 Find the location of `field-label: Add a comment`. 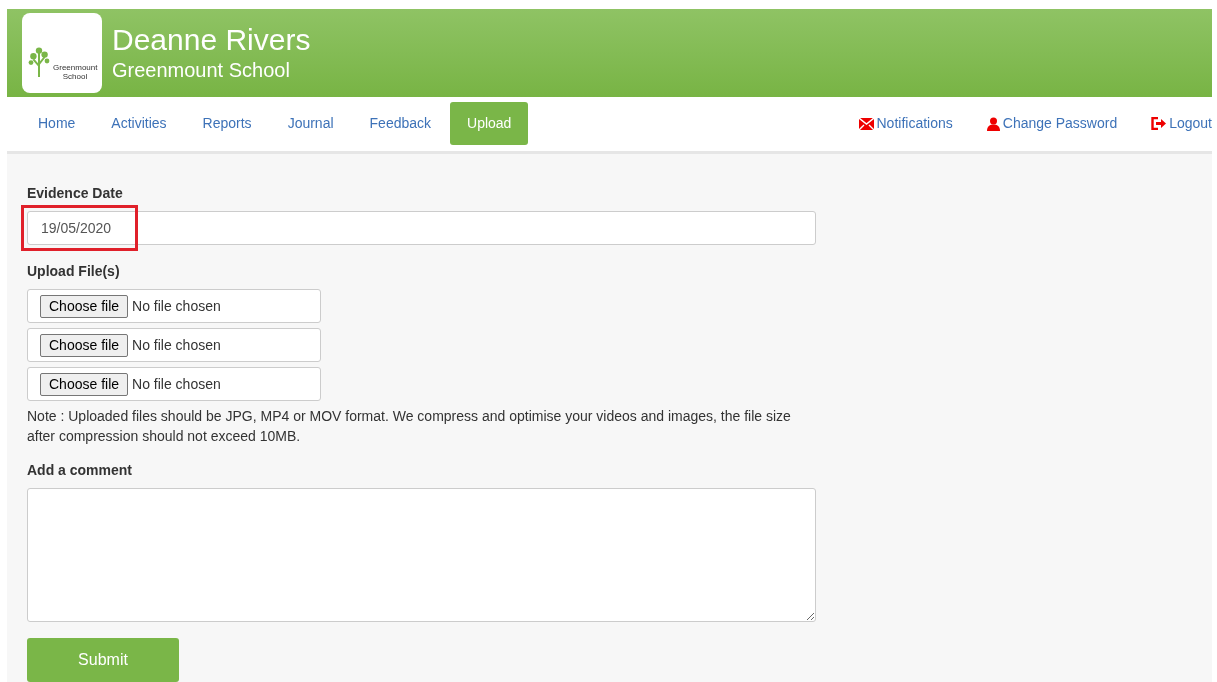

field-label: Add a comment is located at coordinates (80, 470).